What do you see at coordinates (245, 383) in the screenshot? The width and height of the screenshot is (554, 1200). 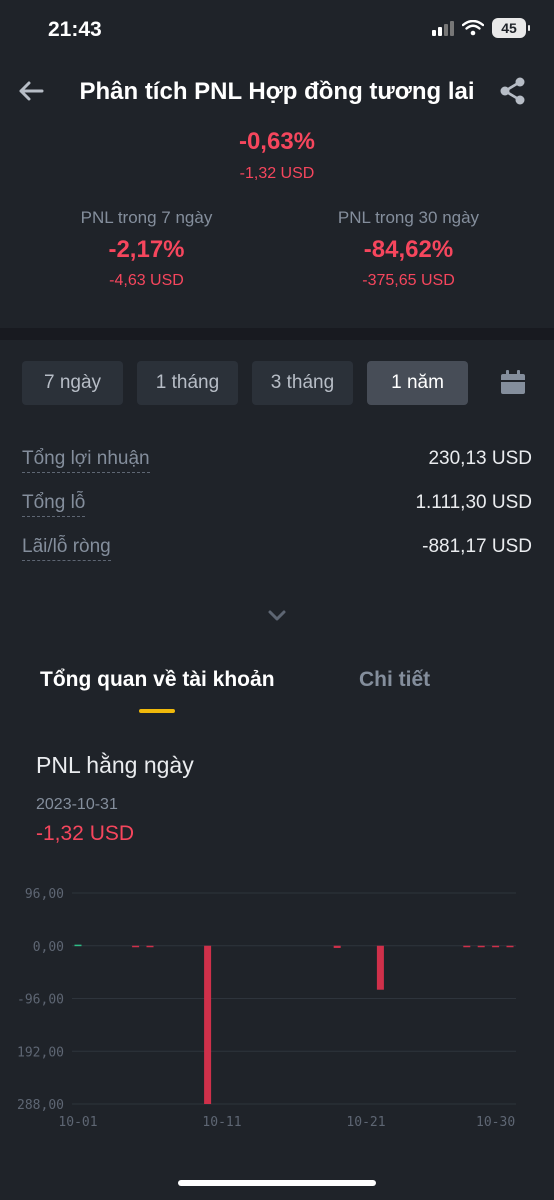 I see `period-selector: 7 ngày 1 tháng 3 tháng 1 năm` at bounding box center [245, 383].